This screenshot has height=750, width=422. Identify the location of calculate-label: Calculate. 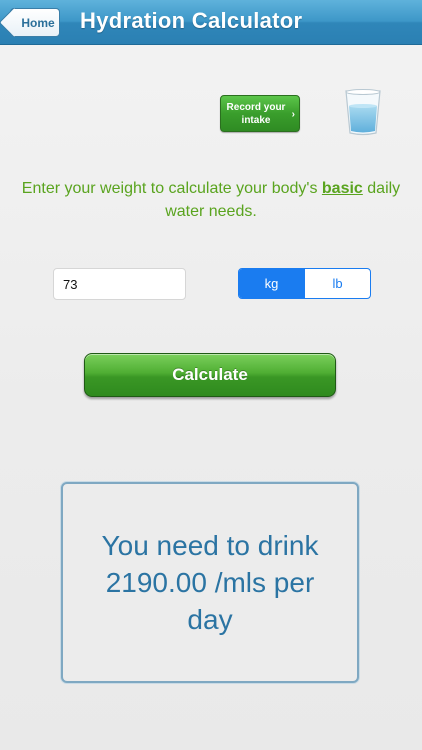
(210, 374).